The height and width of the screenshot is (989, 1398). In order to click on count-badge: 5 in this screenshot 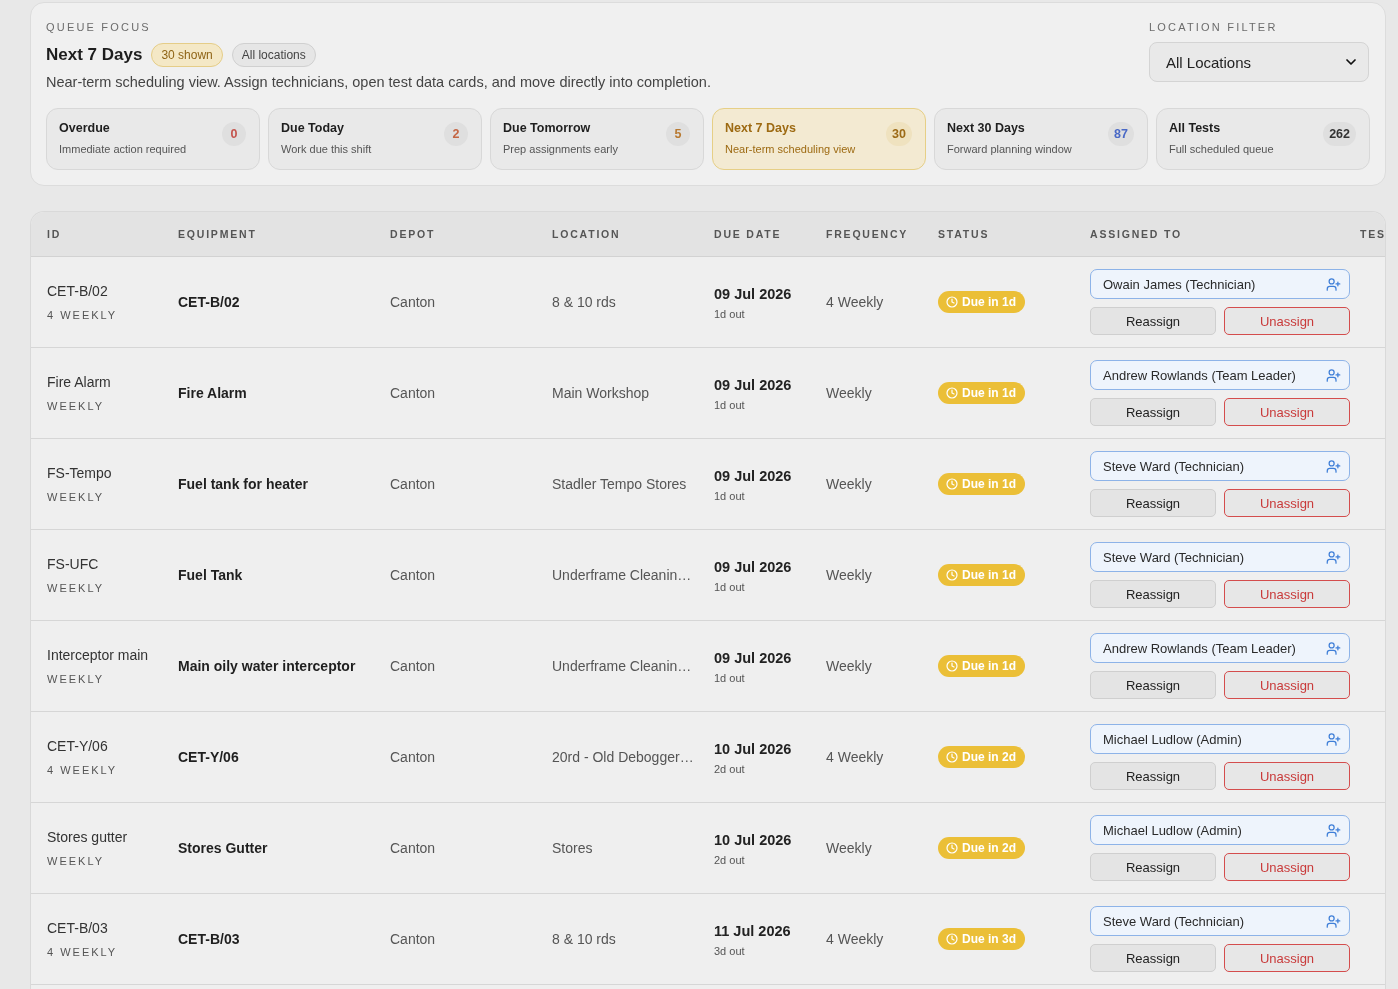, I will do `click(678, 134)`.